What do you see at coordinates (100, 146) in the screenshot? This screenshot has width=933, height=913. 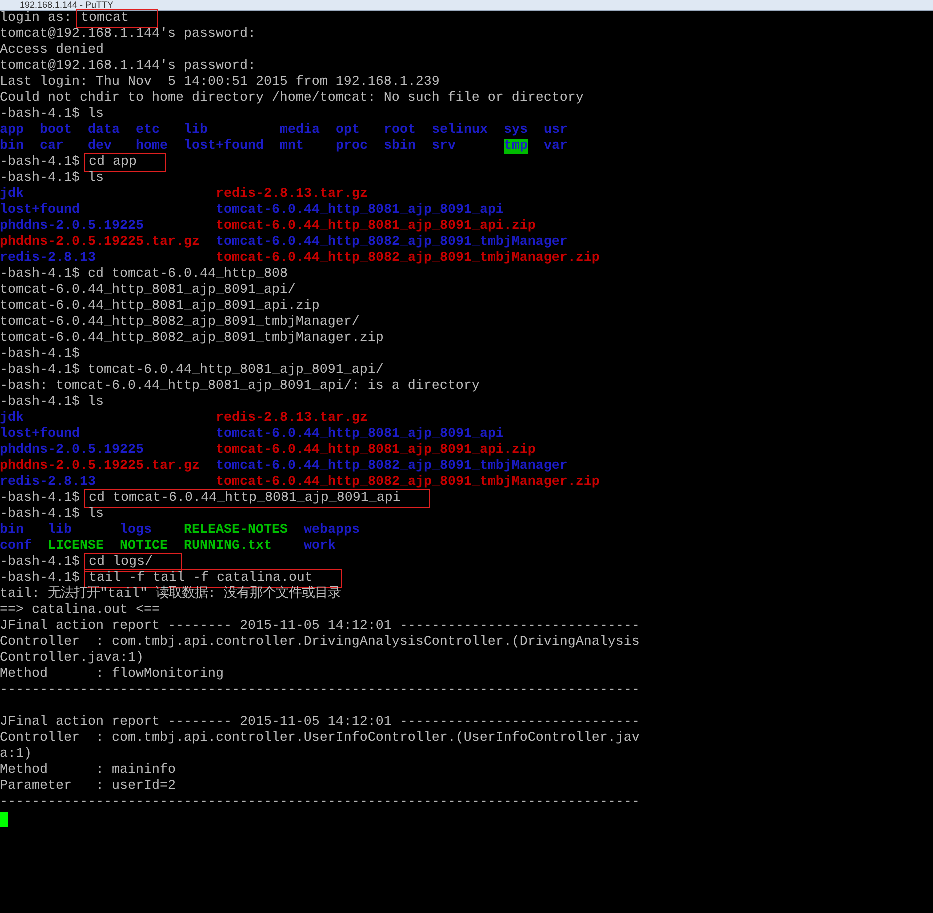 I see `file-name: dev` at bounding box center [100, 146].